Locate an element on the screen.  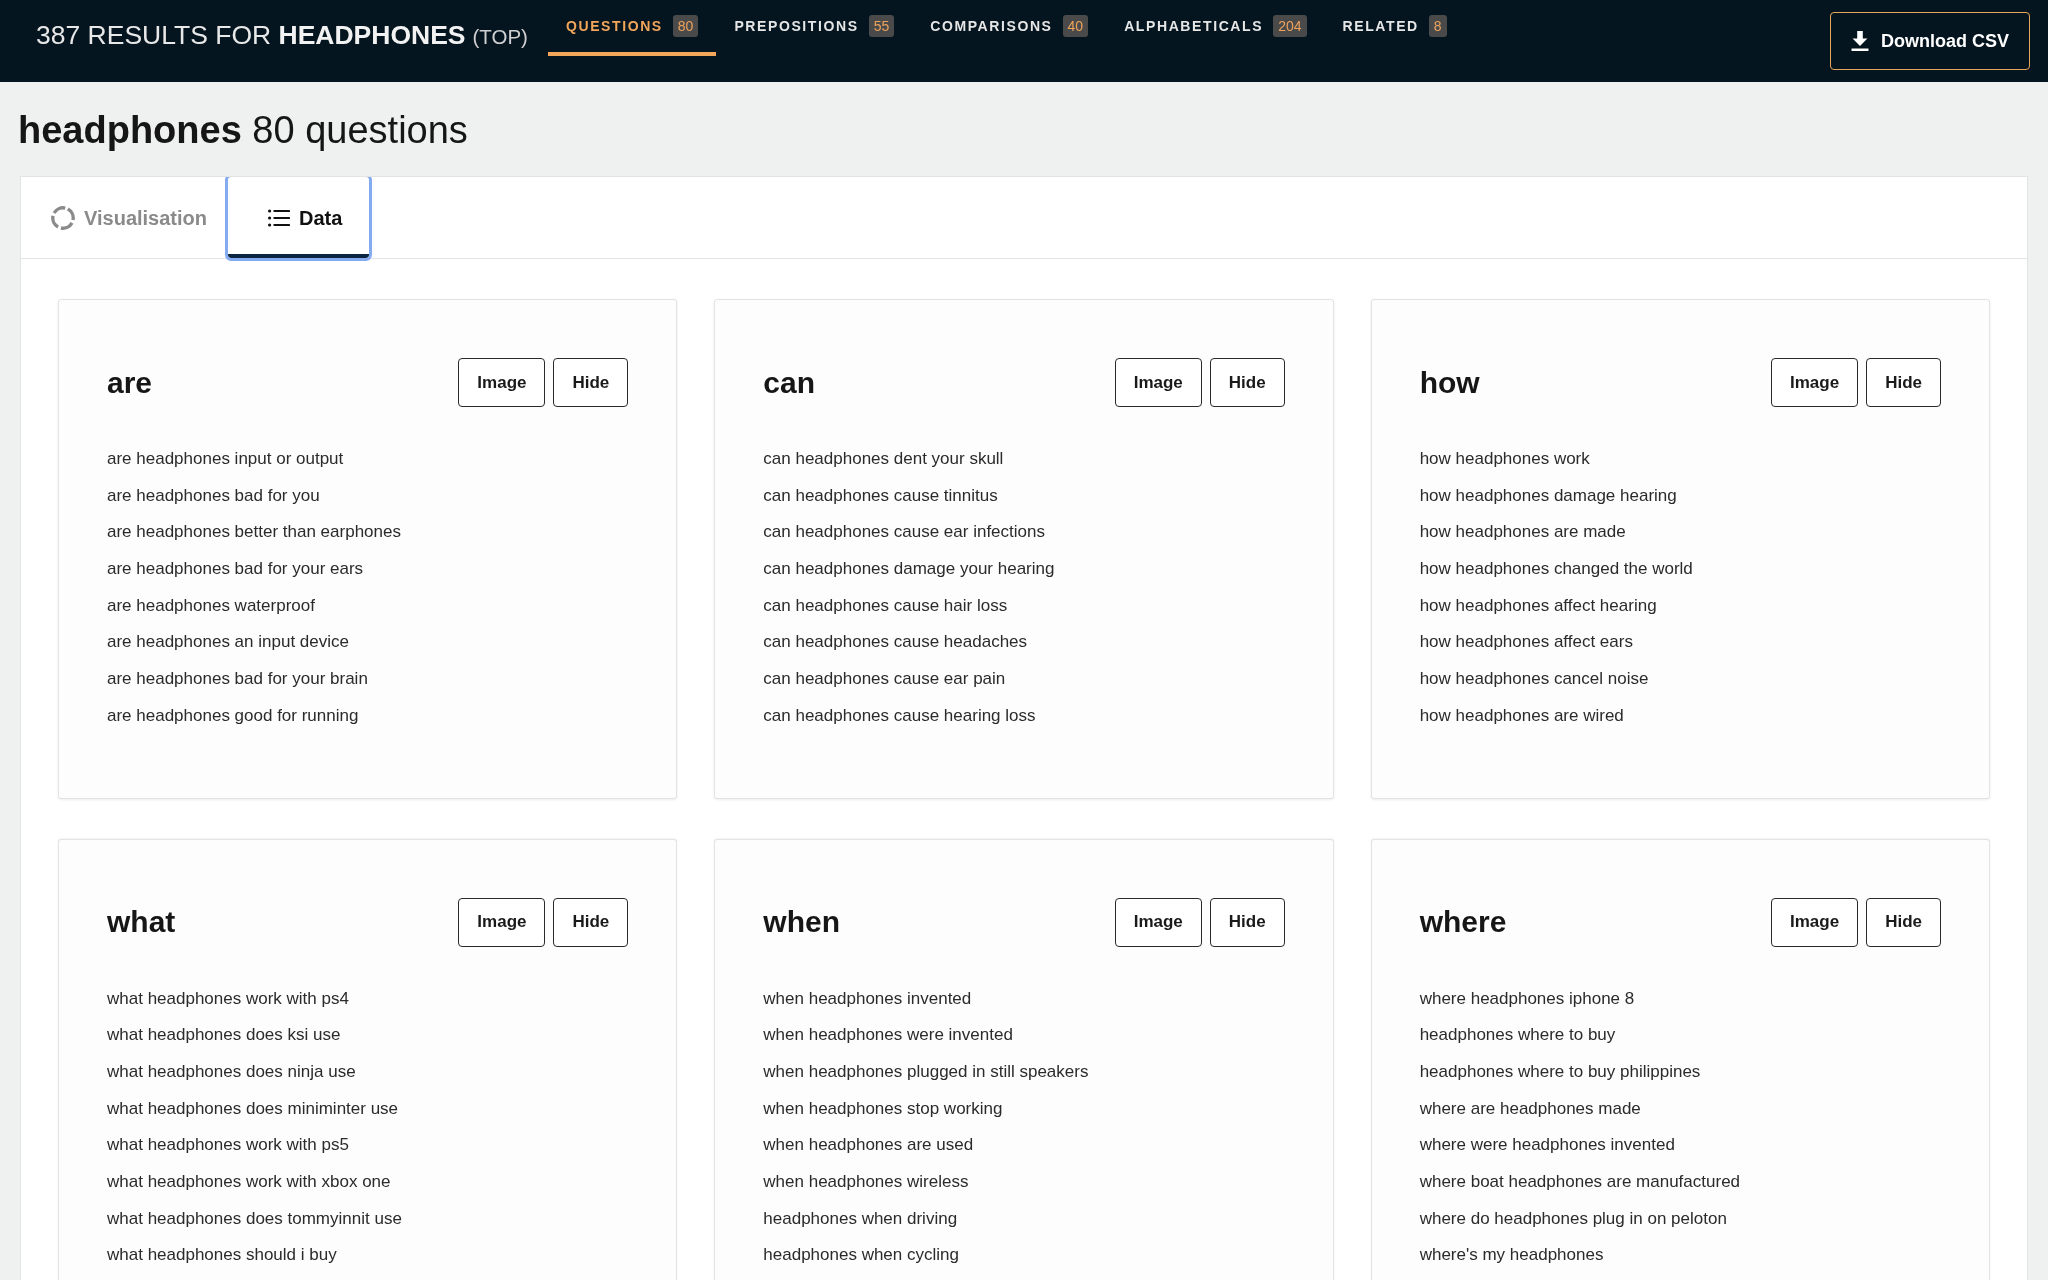
question-link: how headphones cancel noise is located at coordinates (1534, 679).